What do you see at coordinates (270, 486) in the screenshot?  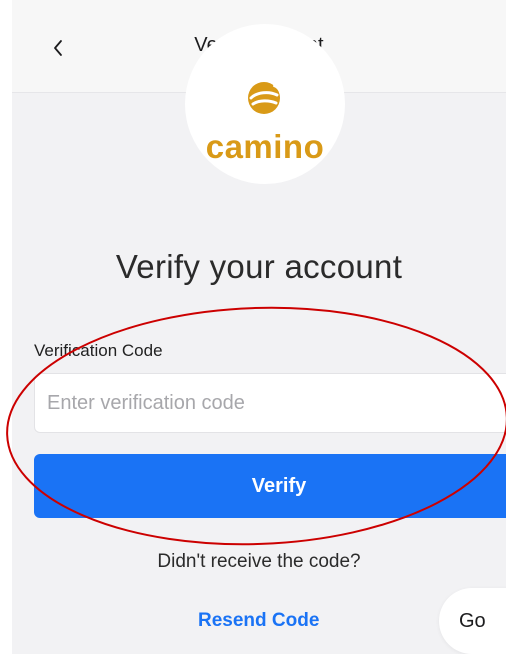 I see `verify-button: Verify` at bounding box center [270, 486].